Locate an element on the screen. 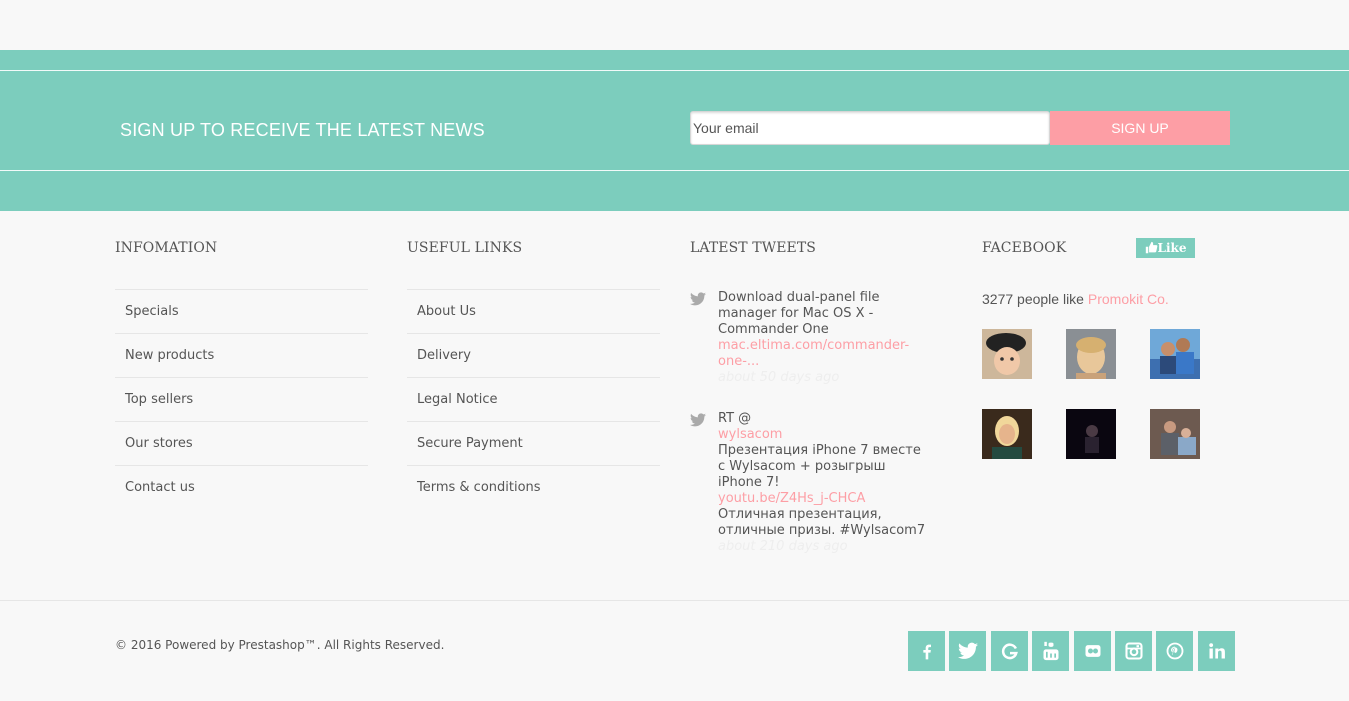 The width and height of the screenshot is (1349, 701). facebook-icon is located at coordinates (926, 652).